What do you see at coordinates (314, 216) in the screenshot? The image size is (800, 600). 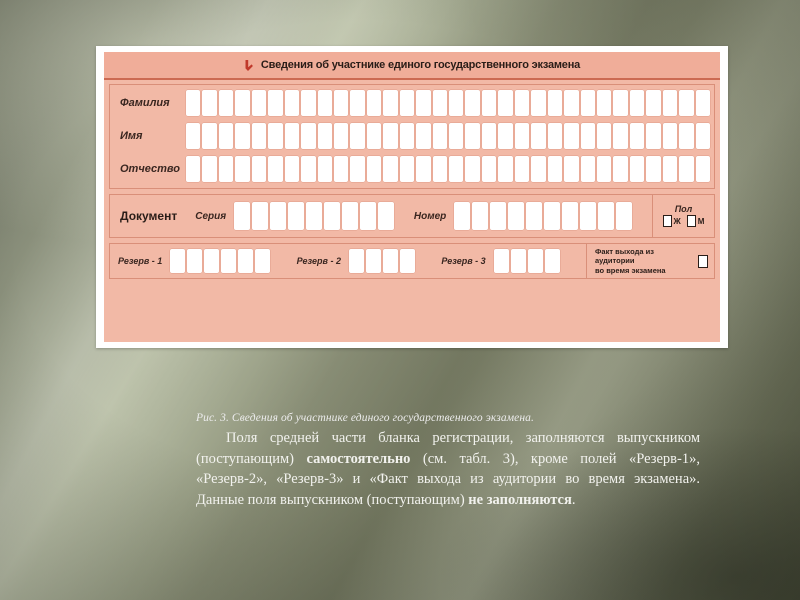 I see `series-cells` at bounding box center [314, 216].